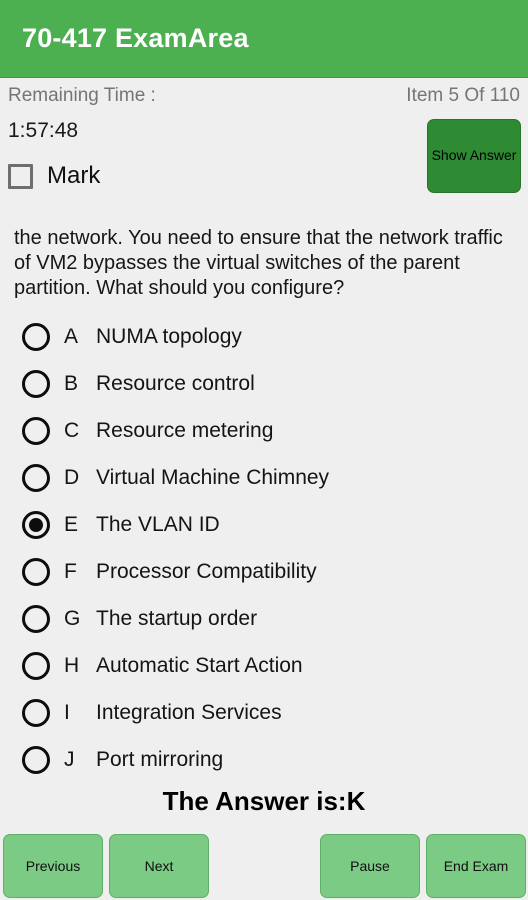 The height and width of the screenshot is (900, 528). Describe the element at coordinates (74, 175) in the screenshot. I see `mark-label: Mark` at that location.